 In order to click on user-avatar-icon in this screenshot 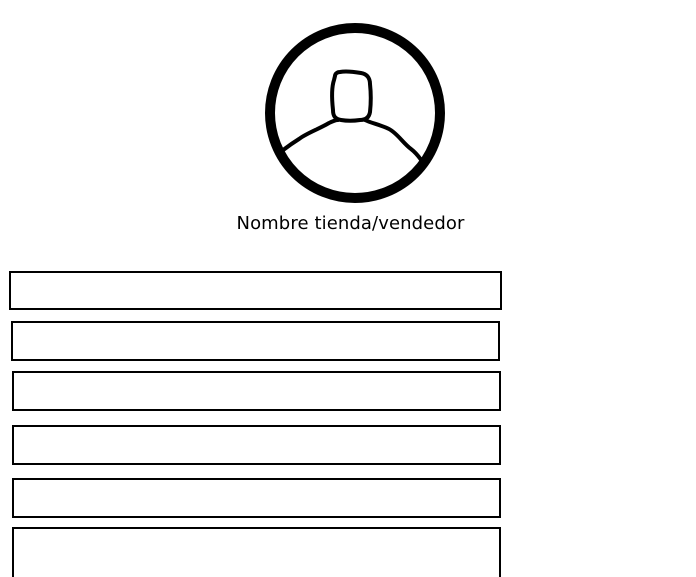, I will do `click(355, 113)`.